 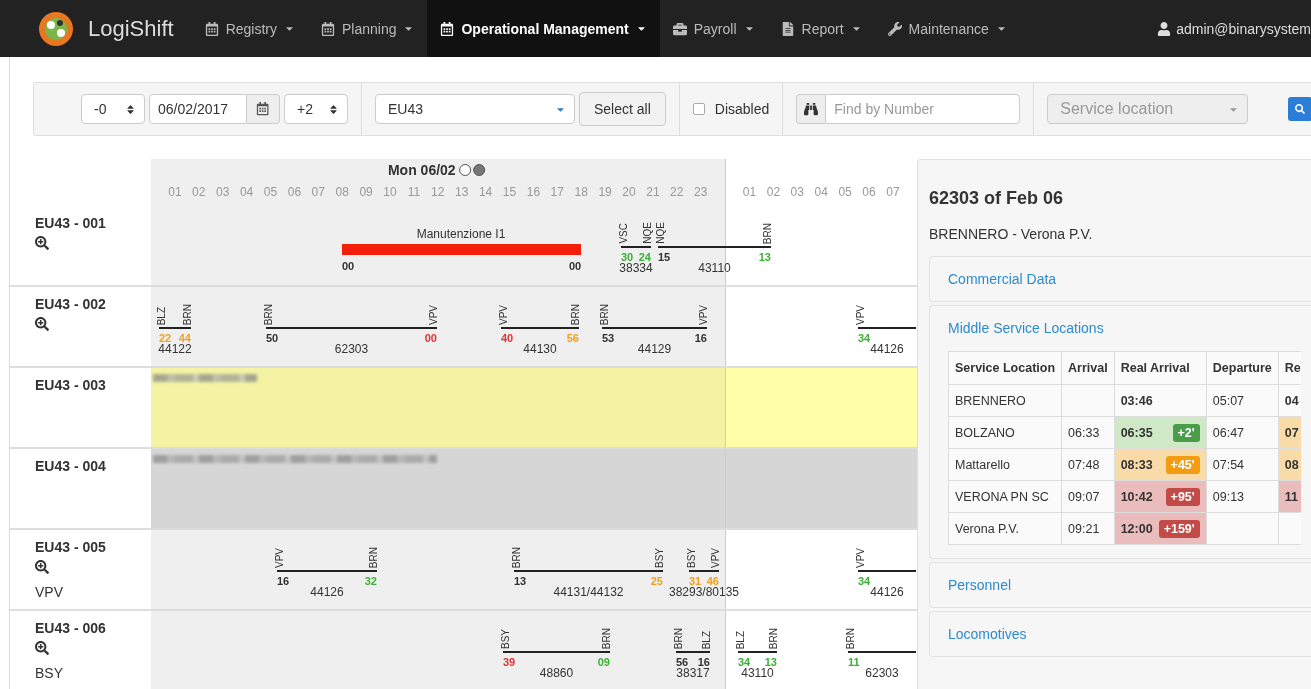 I want to click on departure-minute: 53, so click(x=608, y=338).